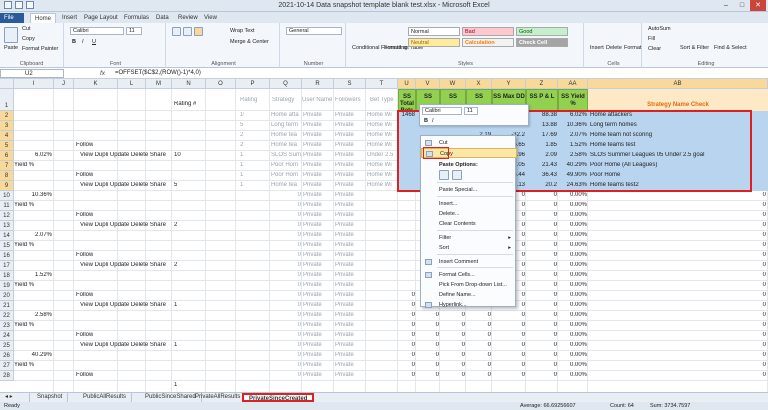 The height and width of the screenshot is (410, 768). Describe the element at coordinates (471, 111) in the screenshot. I see `mini-size-select: 11` at that location.